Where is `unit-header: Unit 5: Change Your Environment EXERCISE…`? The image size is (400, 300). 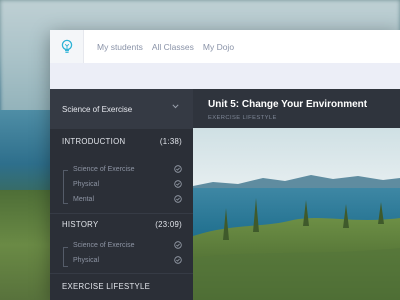 unit-header: Unit 5: Change Your Environment EXERCISE… is located at coordinates (296, 108).